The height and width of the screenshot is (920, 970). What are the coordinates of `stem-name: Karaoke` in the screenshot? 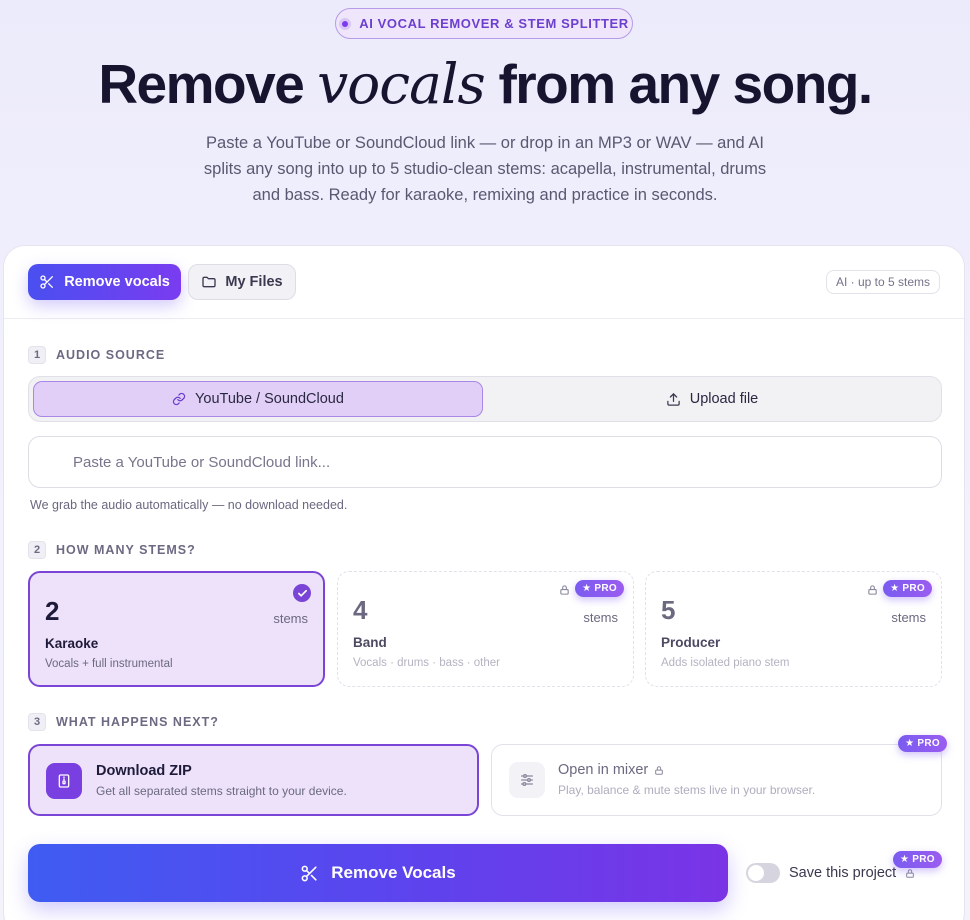 It's located at (72, 643).